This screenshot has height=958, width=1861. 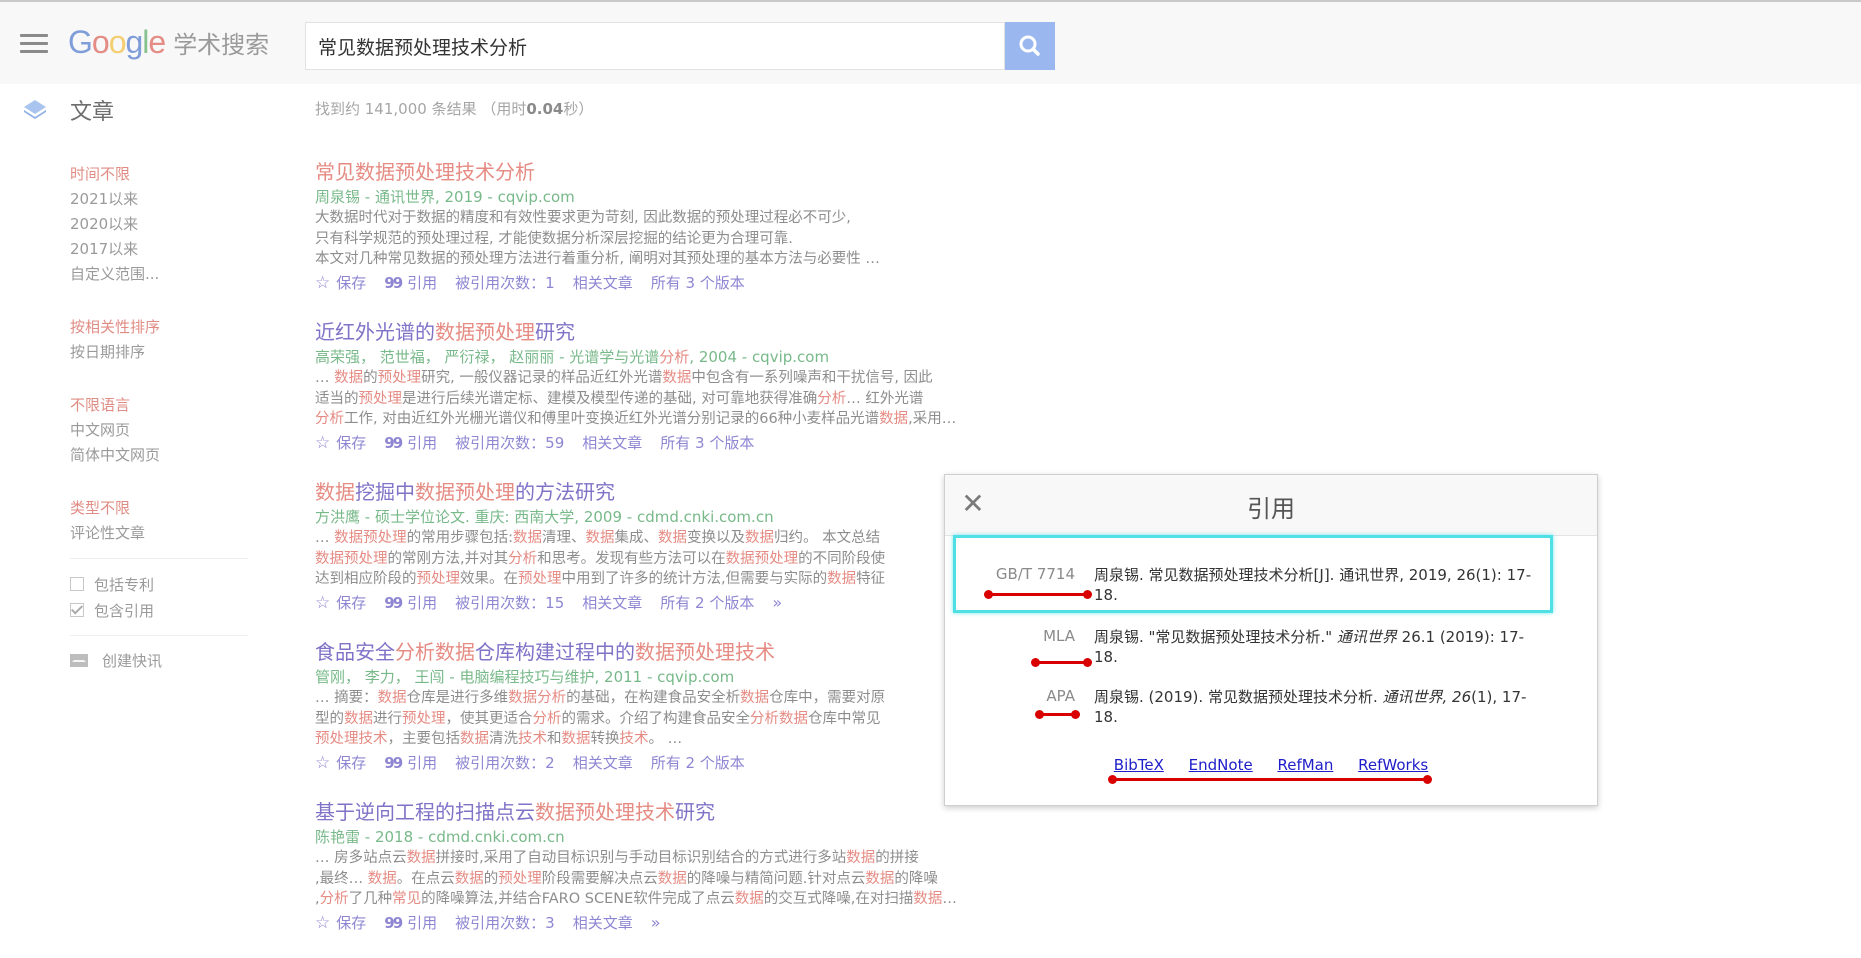 I want to click on dialog-header: ✕ 引用, so click(x=1271, y=505).